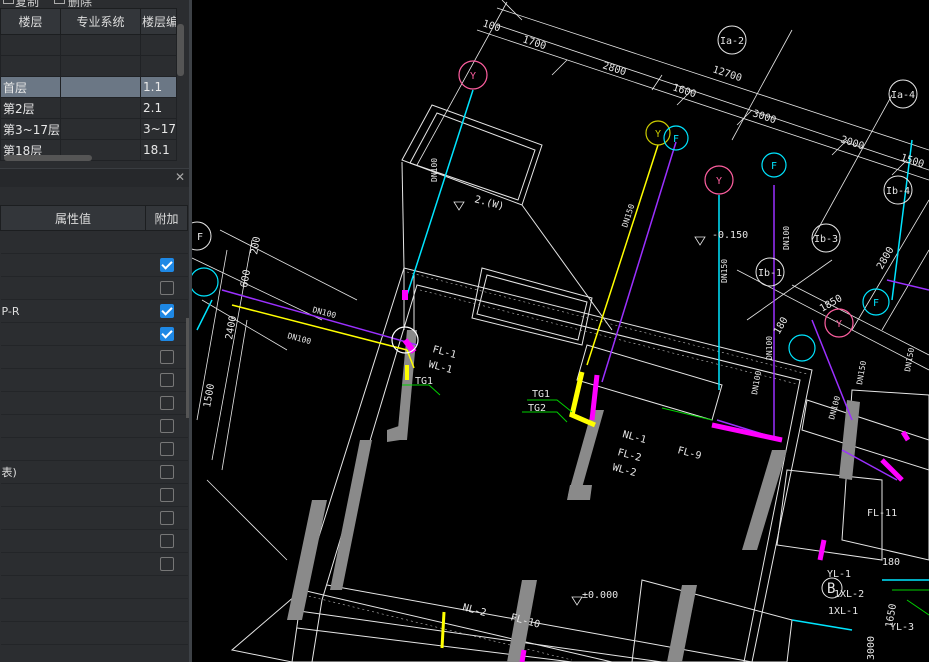 The image size is (929, 662). Describe the element at coordinates (73, 218) in the screenshot. I see `properties-header: 属性值` at that location.